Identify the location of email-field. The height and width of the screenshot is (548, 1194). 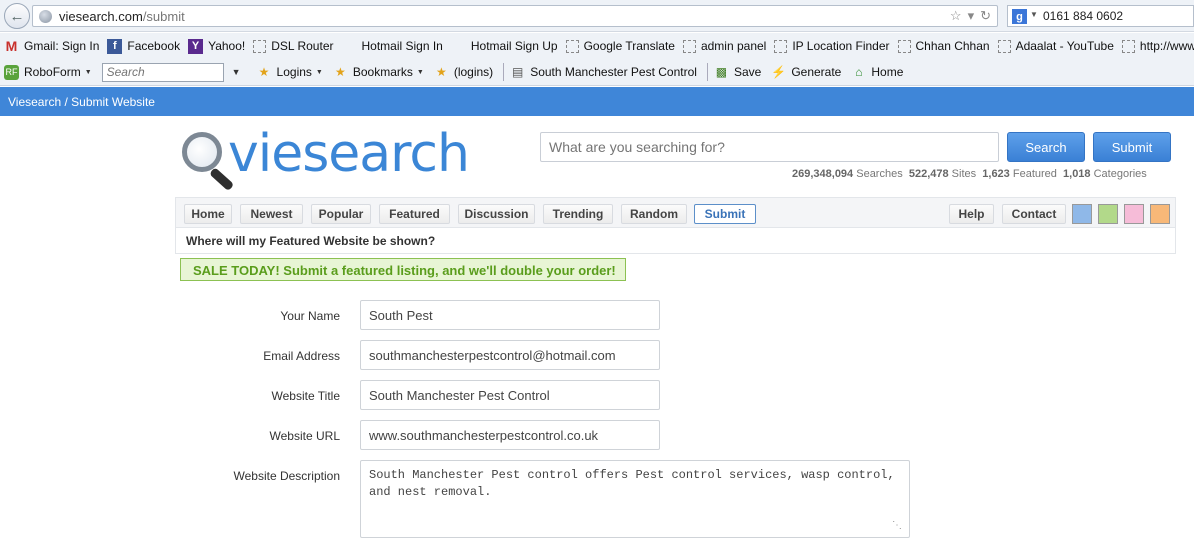
(510, 355).